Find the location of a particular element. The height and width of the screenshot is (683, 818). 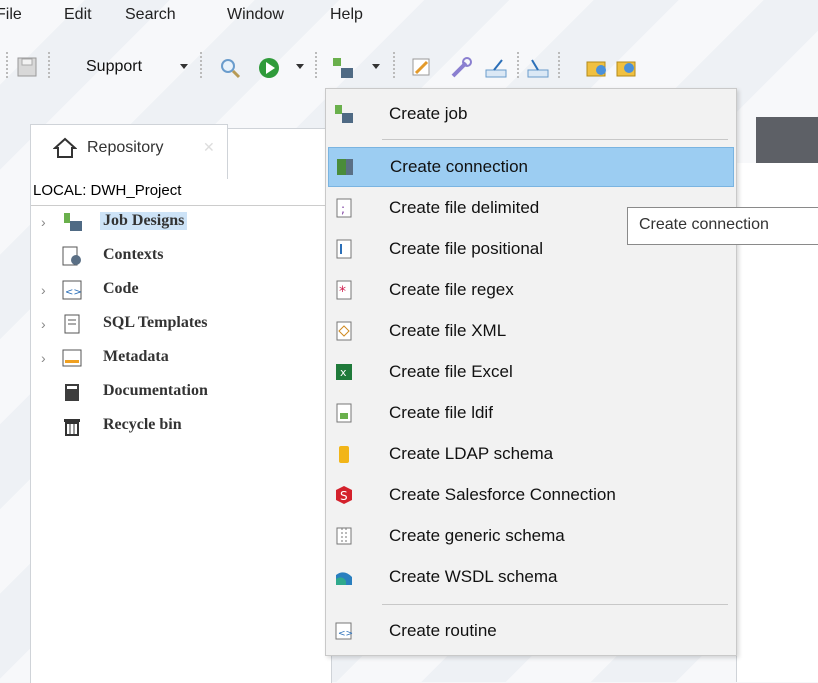

svg-text: S is located at coordinates (344, 496).